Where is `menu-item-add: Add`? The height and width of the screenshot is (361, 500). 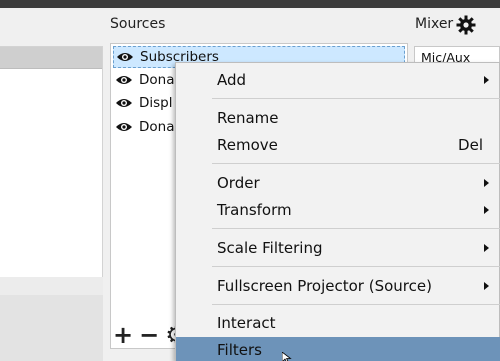
menu-item-add: Add is located at coordinates (338, 80).